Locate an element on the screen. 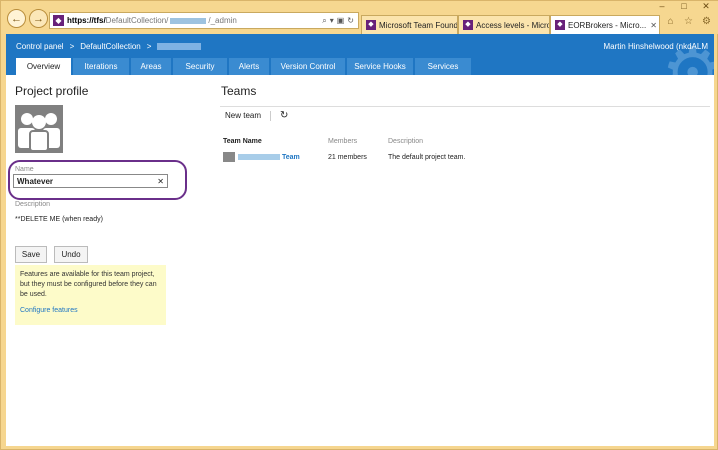 This screenshot has height=450, width=718. forward-button: → is located at coordinates (38, 18).